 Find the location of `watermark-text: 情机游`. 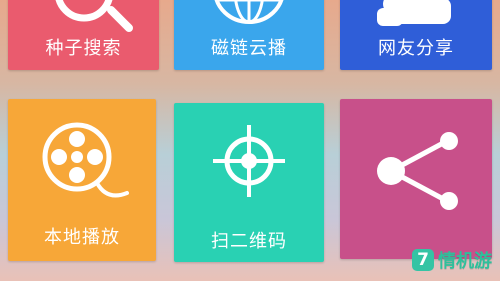

watermark-text: 情机游 is located at coordinates (465, 261).